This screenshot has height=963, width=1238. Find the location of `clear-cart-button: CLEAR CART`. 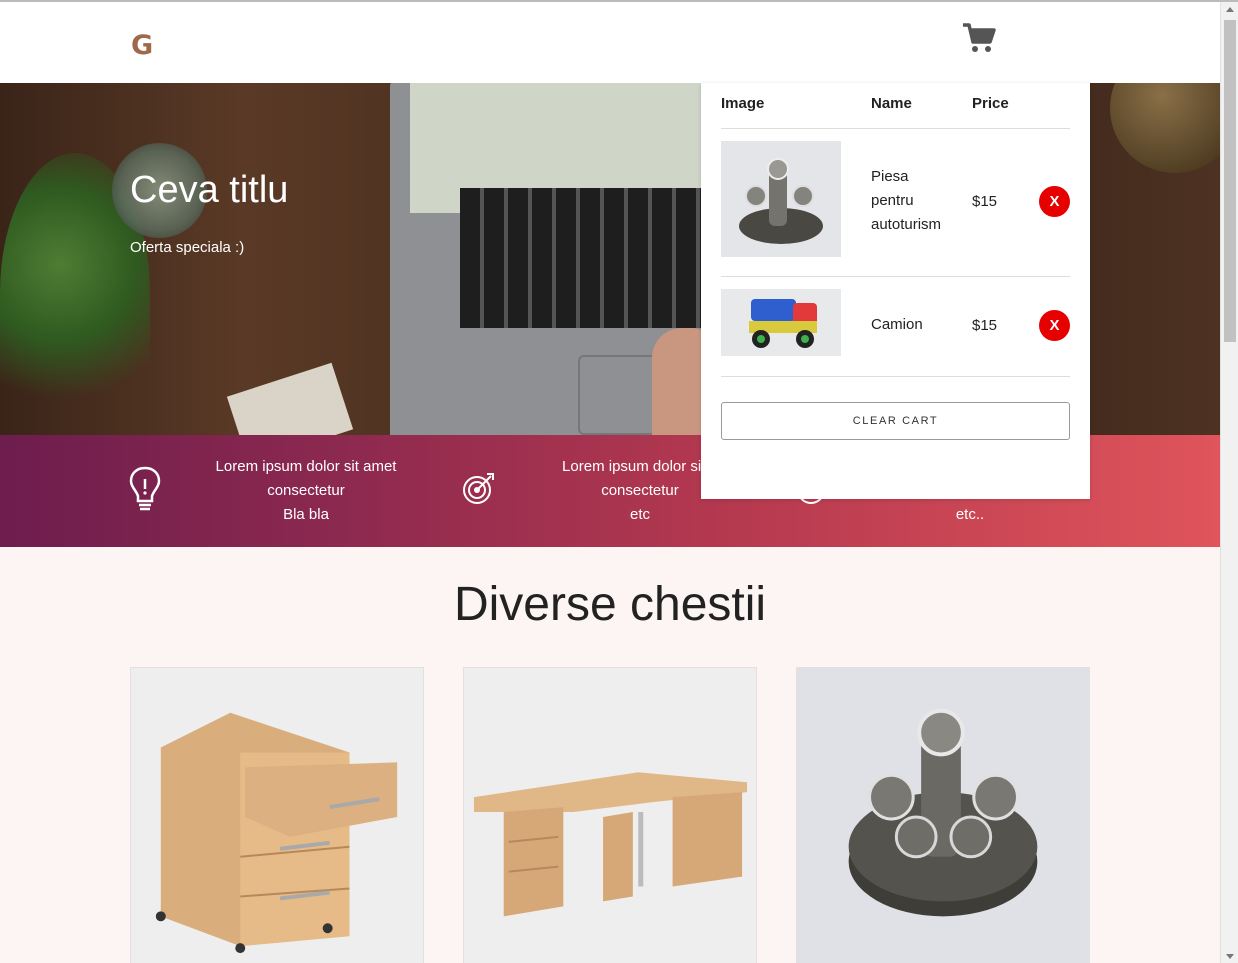

clear-cart-button: CLEAR CART is located at coordinates (895, 421).